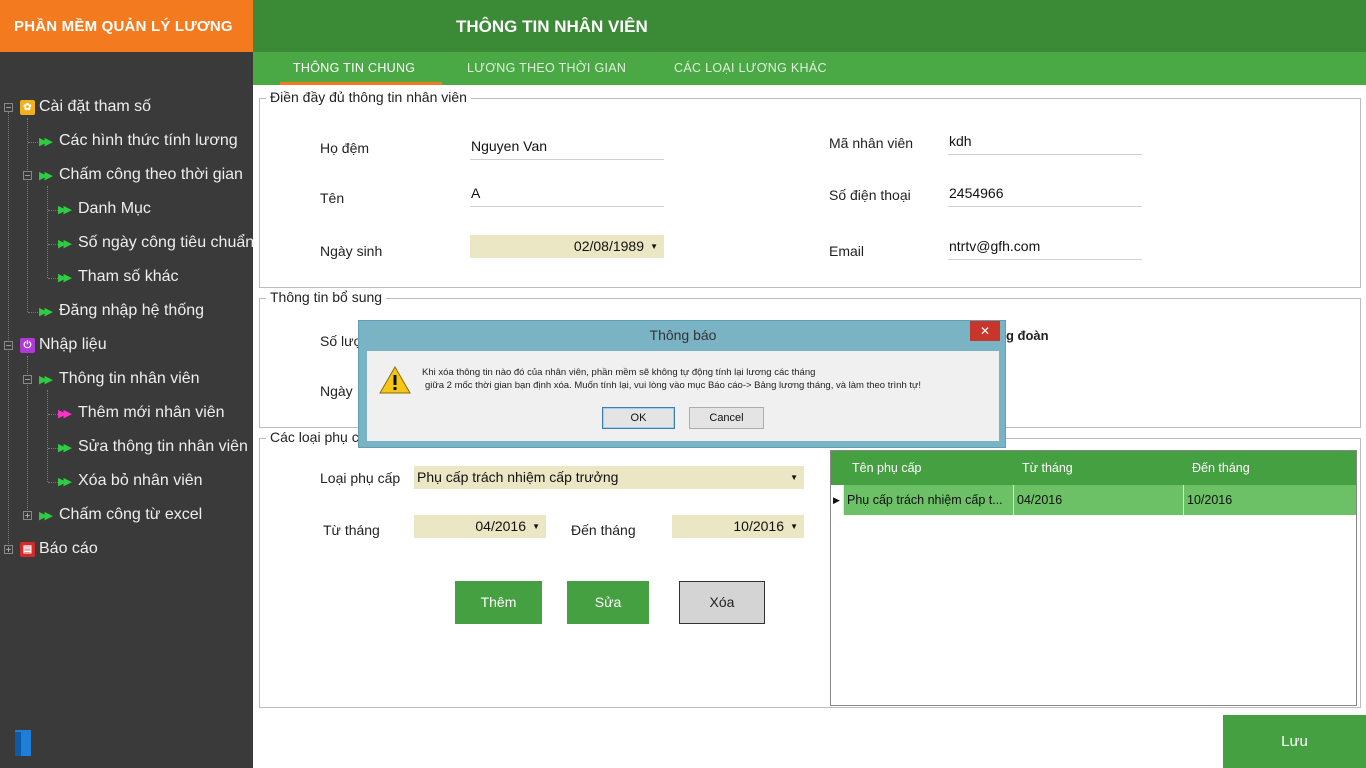 This screenshot has width=1366, height=768. Describe the element at coordinates (871, 143) in the screenshot. I see `ma-nv-label: Mã nhân viên` at that location.